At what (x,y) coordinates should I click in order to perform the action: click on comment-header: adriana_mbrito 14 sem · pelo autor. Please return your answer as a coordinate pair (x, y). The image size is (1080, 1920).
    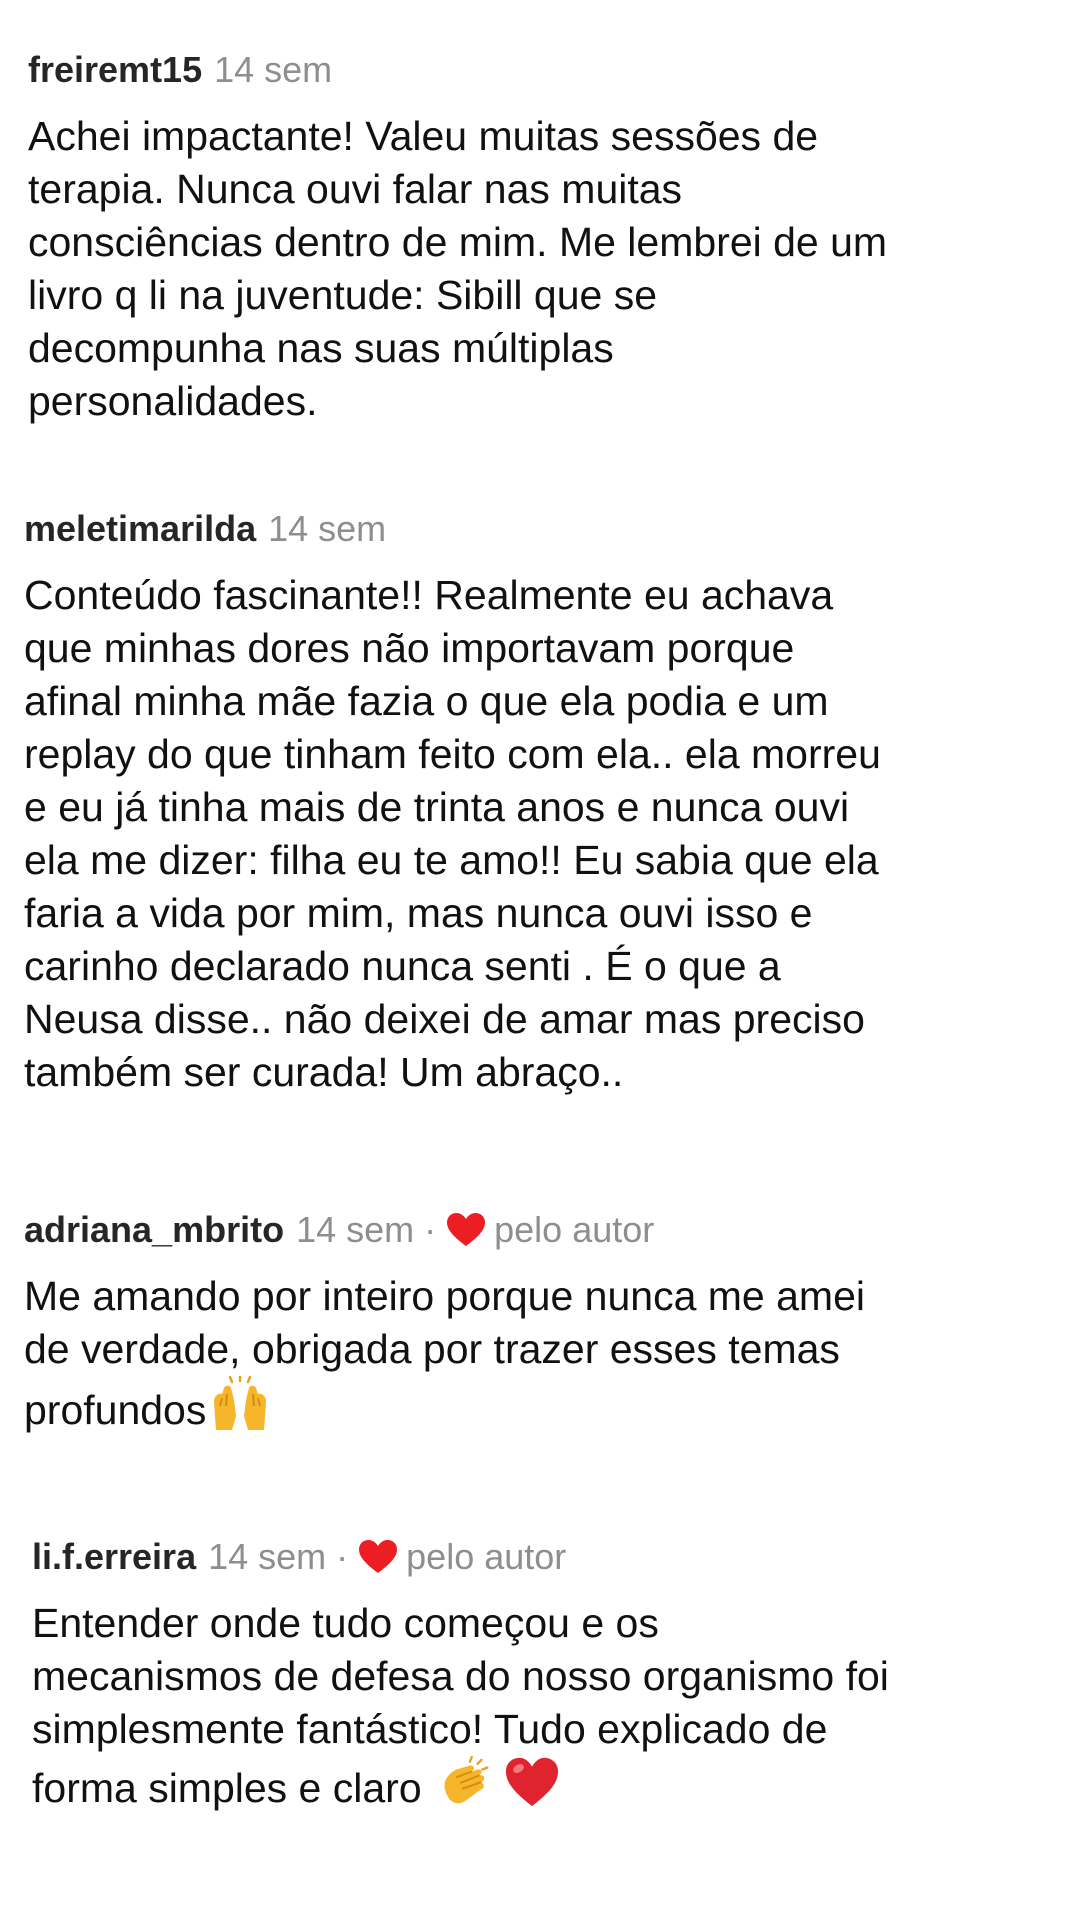
    Looking at the image, I should click on (540, 1230).